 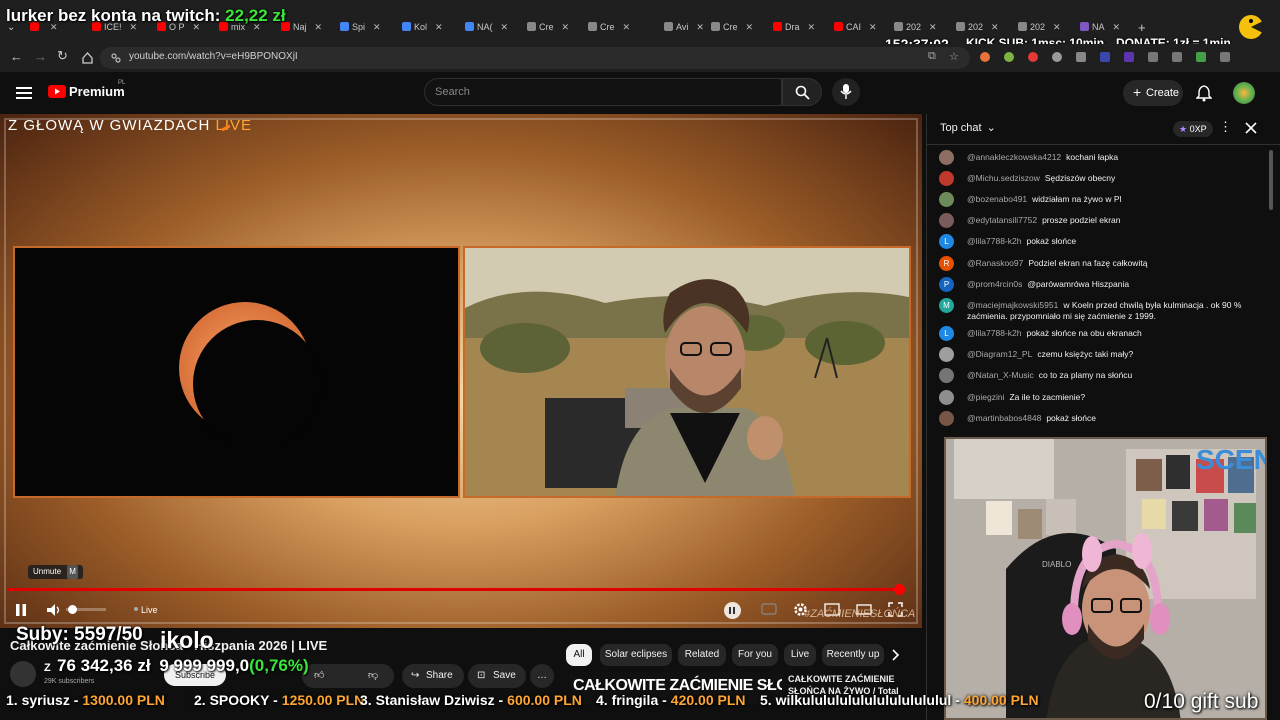 I want to click on forward-icon: →, so click(x=40, y=56).